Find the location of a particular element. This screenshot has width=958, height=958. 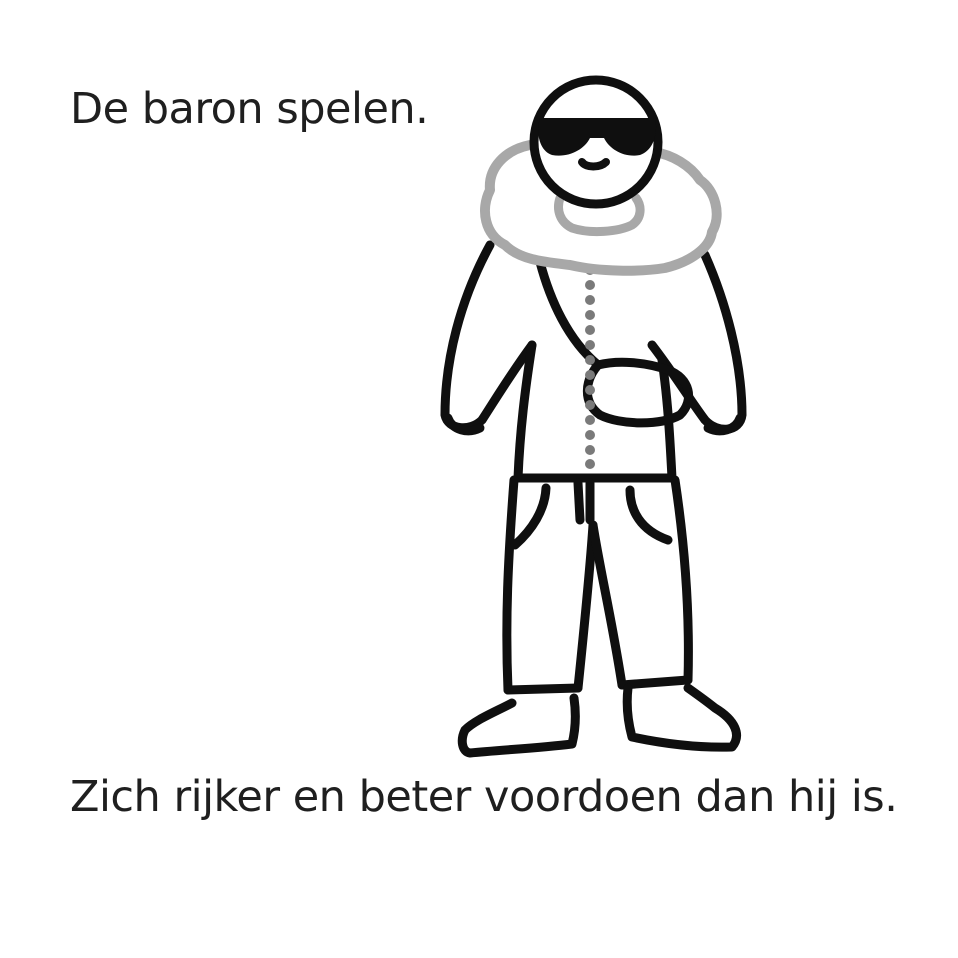

idiom-phrase: De baron spelen. is located at coordinates (249, 109).